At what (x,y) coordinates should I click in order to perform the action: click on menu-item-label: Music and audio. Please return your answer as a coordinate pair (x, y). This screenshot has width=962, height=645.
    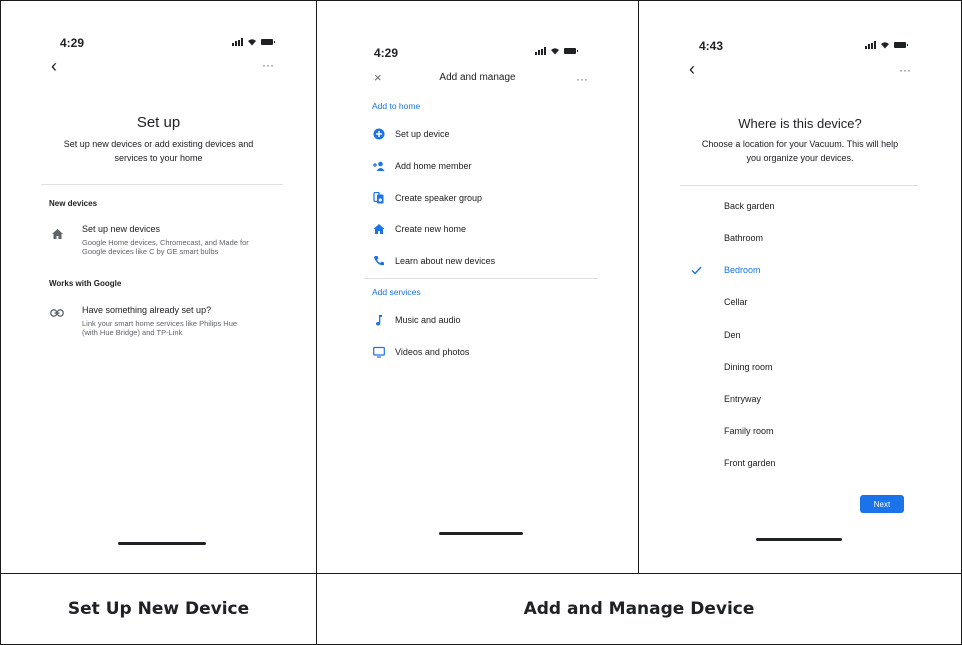
    Looking at the image, I should click on (428, 320).